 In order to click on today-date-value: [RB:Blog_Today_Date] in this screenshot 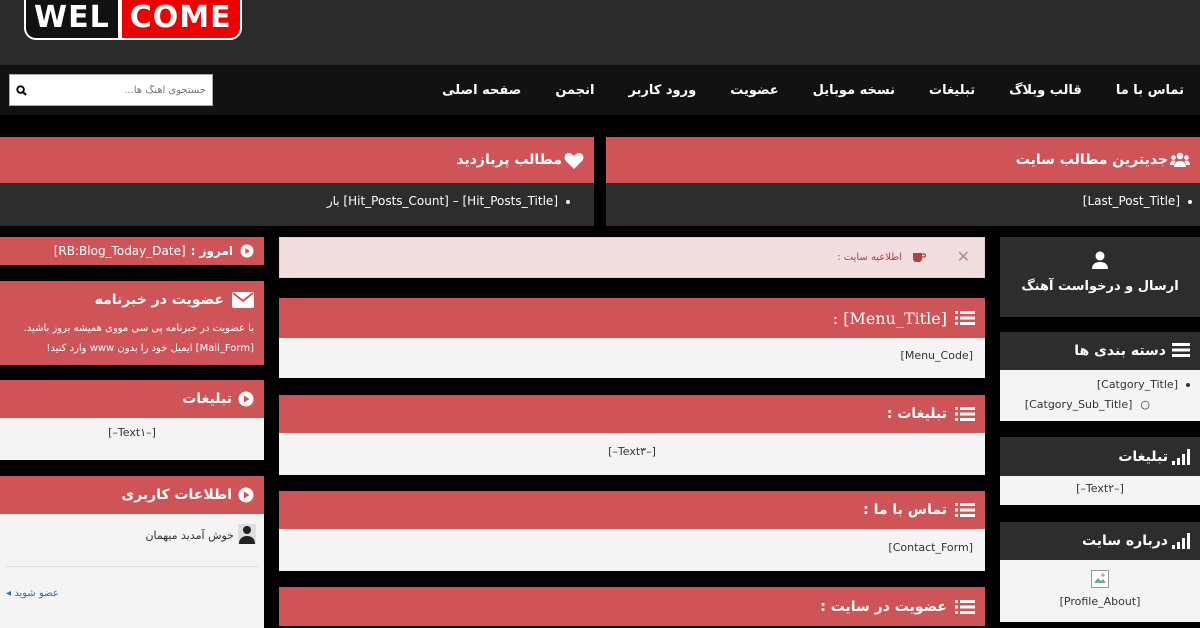, I will do `click(119, 251)`.